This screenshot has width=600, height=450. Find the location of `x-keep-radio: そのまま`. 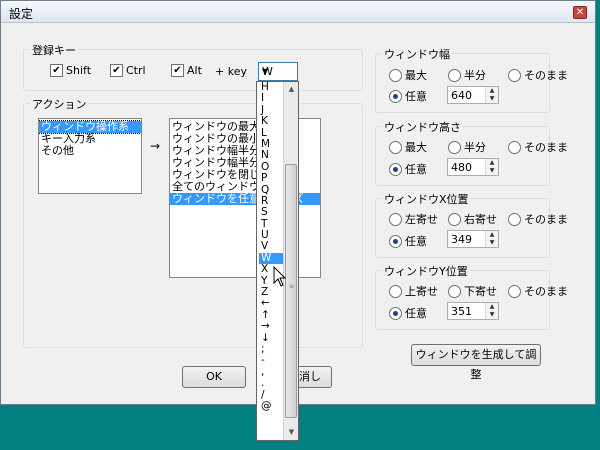

x-keep-radio: そのまま is located at coordinates (538, 219).